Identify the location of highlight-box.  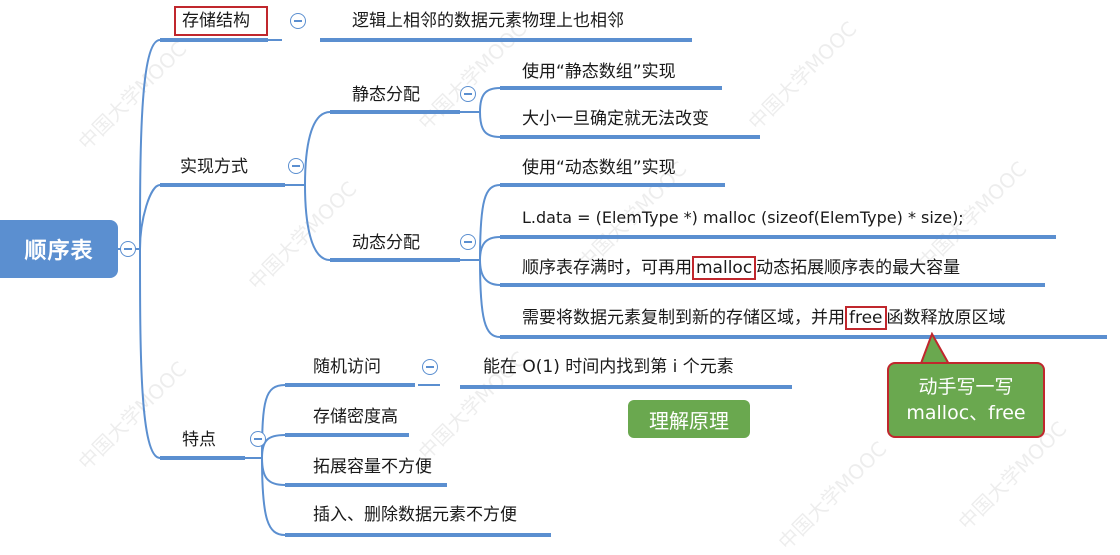
(221, 21).